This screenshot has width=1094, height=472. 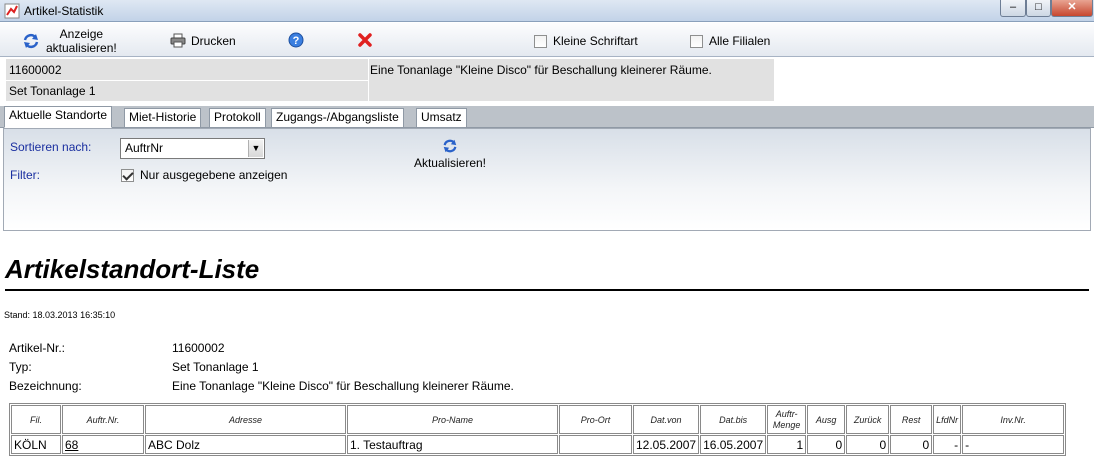 What do you see at coordinates (245, 419) in the screenshot?
I see `column-header: Adresse` at bounding box center [245, 419].